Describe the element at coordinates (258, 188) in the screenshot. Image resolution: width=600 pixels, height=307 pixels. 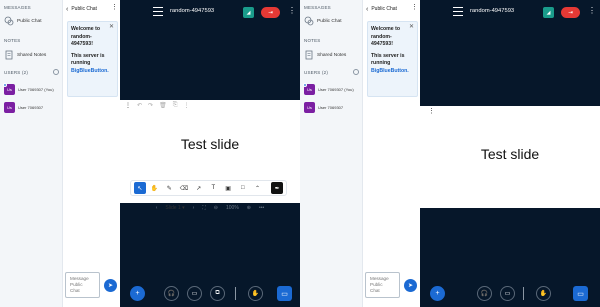
I see `chevron-up-icon: ⌃` at that location.